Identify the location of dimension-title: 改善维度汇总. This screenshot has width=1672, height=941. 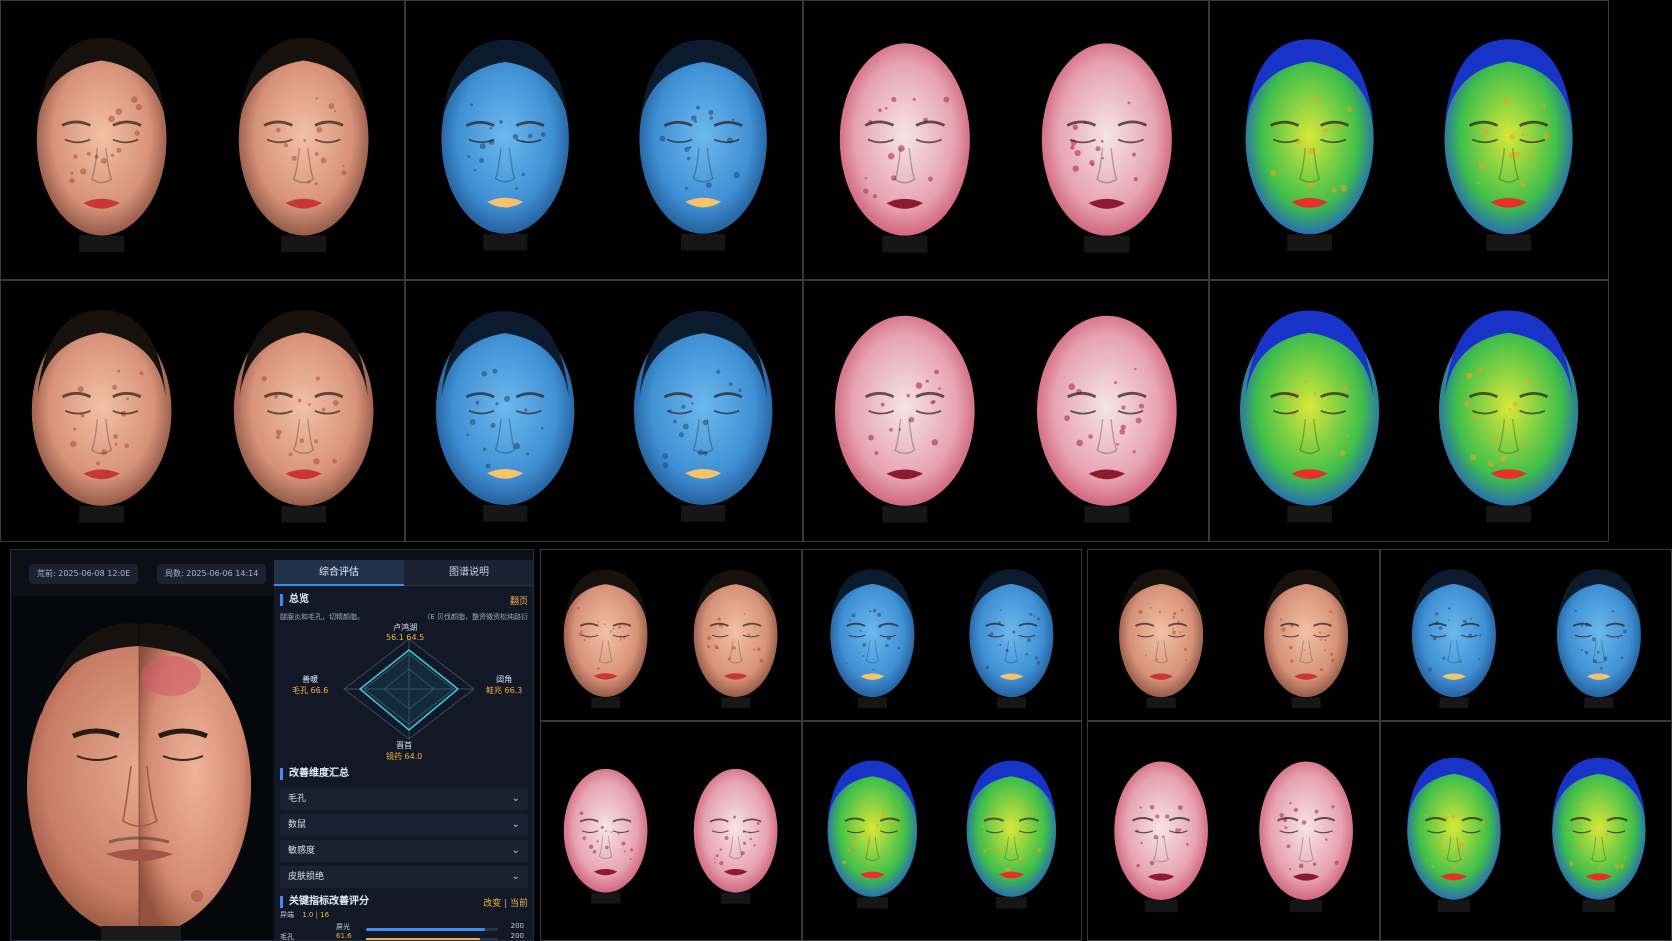
(314, 774).